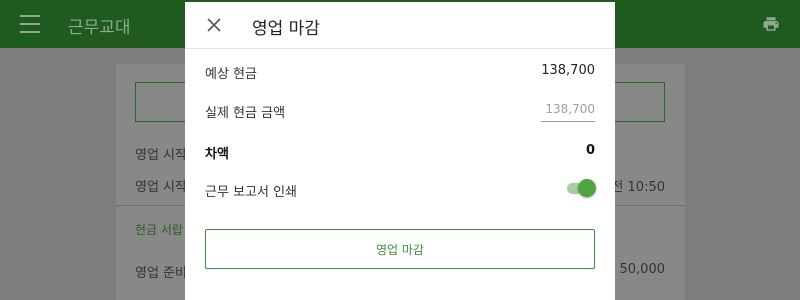  Describe the element at coordinates (245, 113) in the screenshot. I see `actual-cash-label: 실제 현금 금액` at that location.